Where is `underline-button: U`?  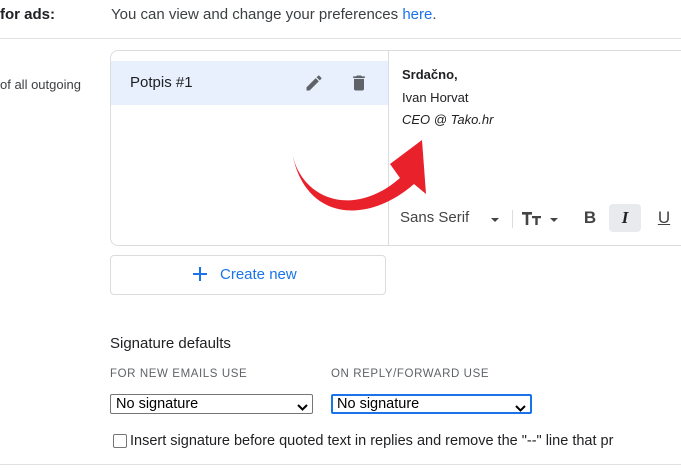
underline-button: U is located at coordinates (664, 218).